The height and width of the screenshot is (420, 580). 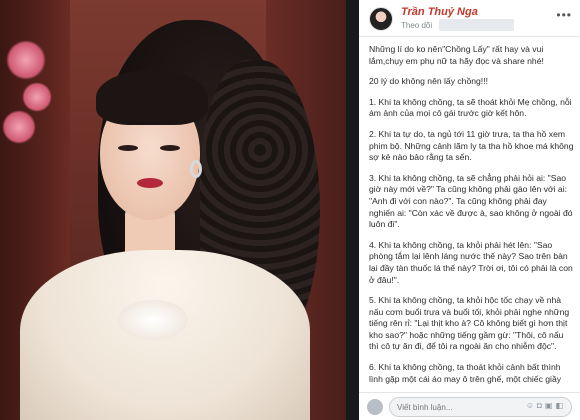 I want to click on follow-link: Theo dõi, so click(x=416, y=25).